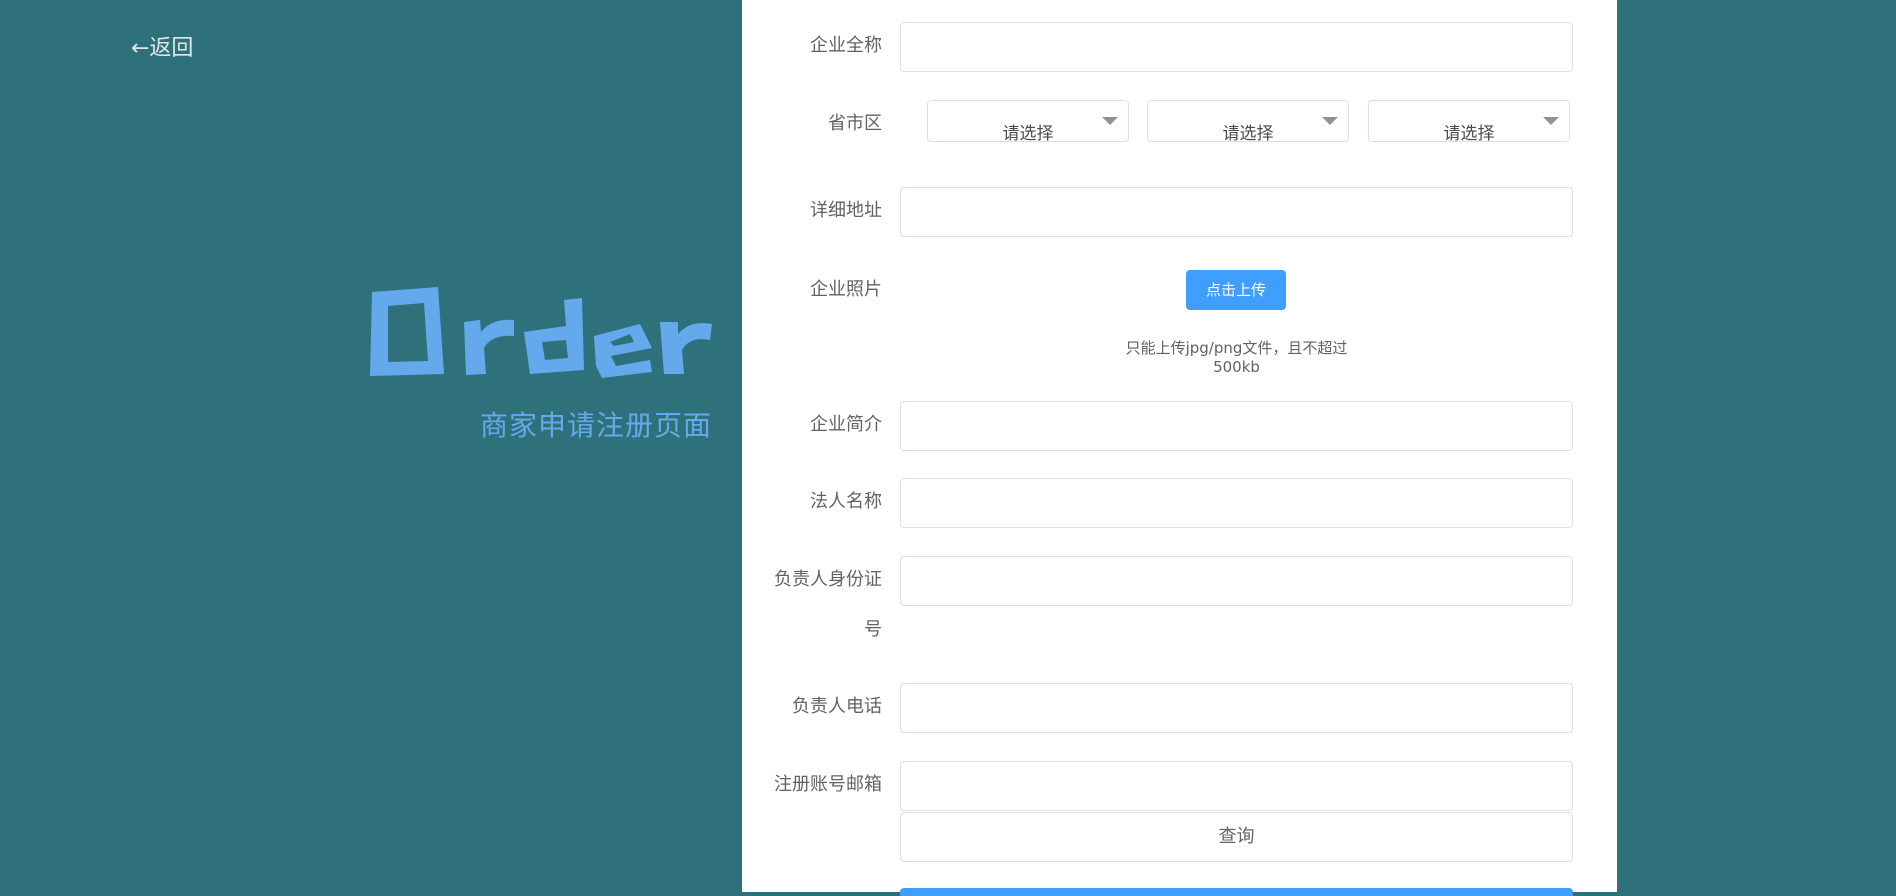 The image size is (1896, 896). I want to click on id-number-label-line1: 负责人身份证, so click(828, 579).